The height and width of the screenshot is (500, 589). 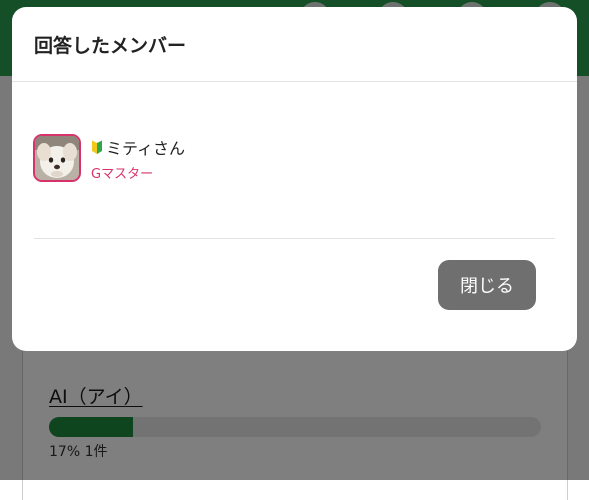 I want to click on member-rank-badge: Gマスター, so click(x=122, y=174).